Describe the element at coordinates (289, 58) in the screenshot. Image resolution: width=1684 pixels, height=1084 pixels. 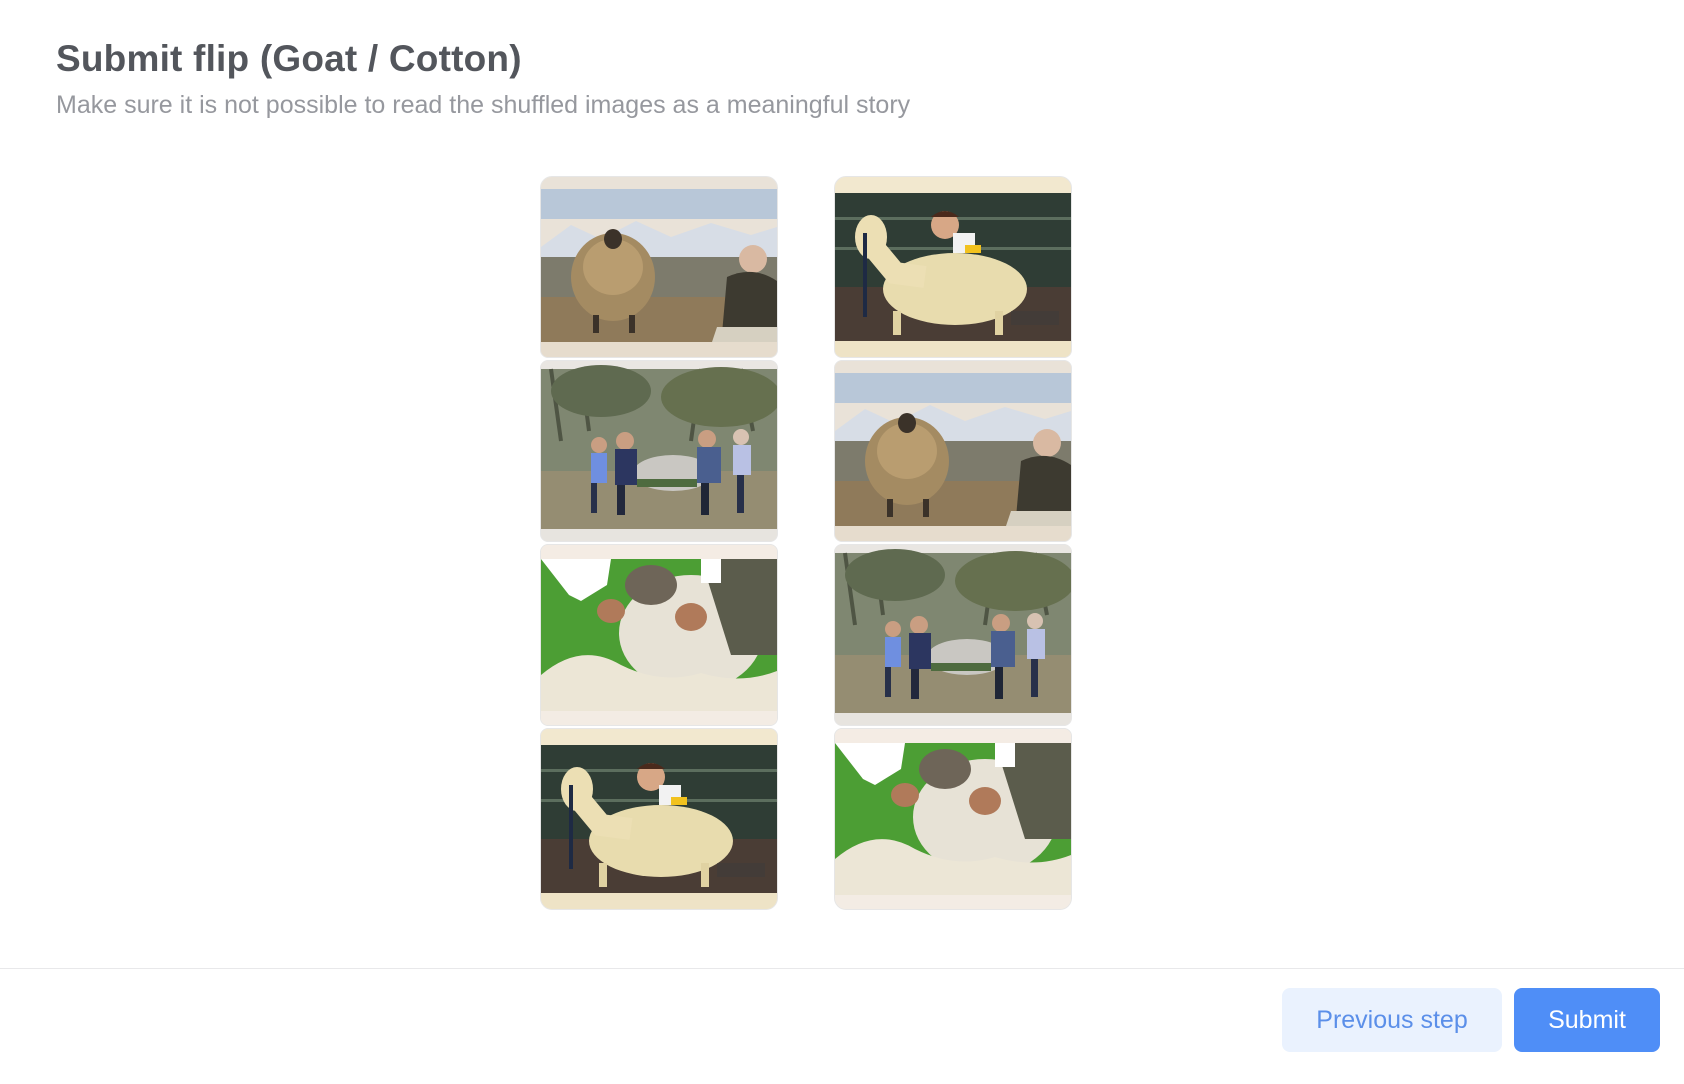
I see `page-title: Submit flip (Goat / Cotton)` at that location.